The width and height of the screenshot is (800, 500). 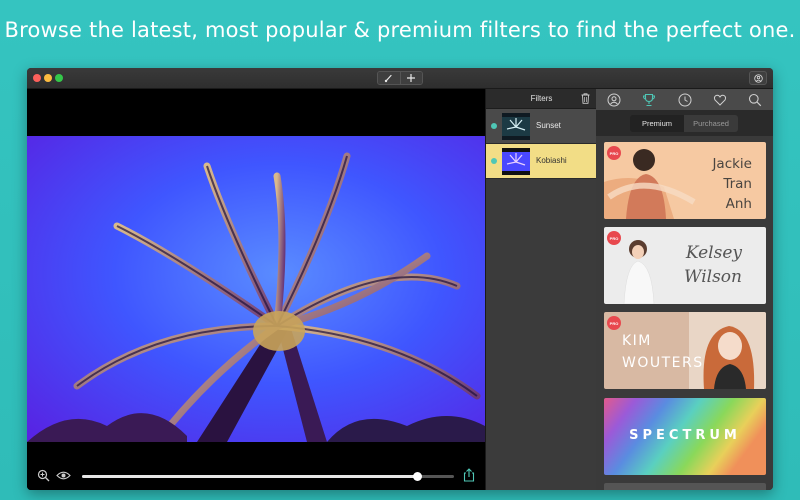 What do you see at coordinates (37, 78) in the screenshot?
I see `close-button` at bounding box center [37, 78].